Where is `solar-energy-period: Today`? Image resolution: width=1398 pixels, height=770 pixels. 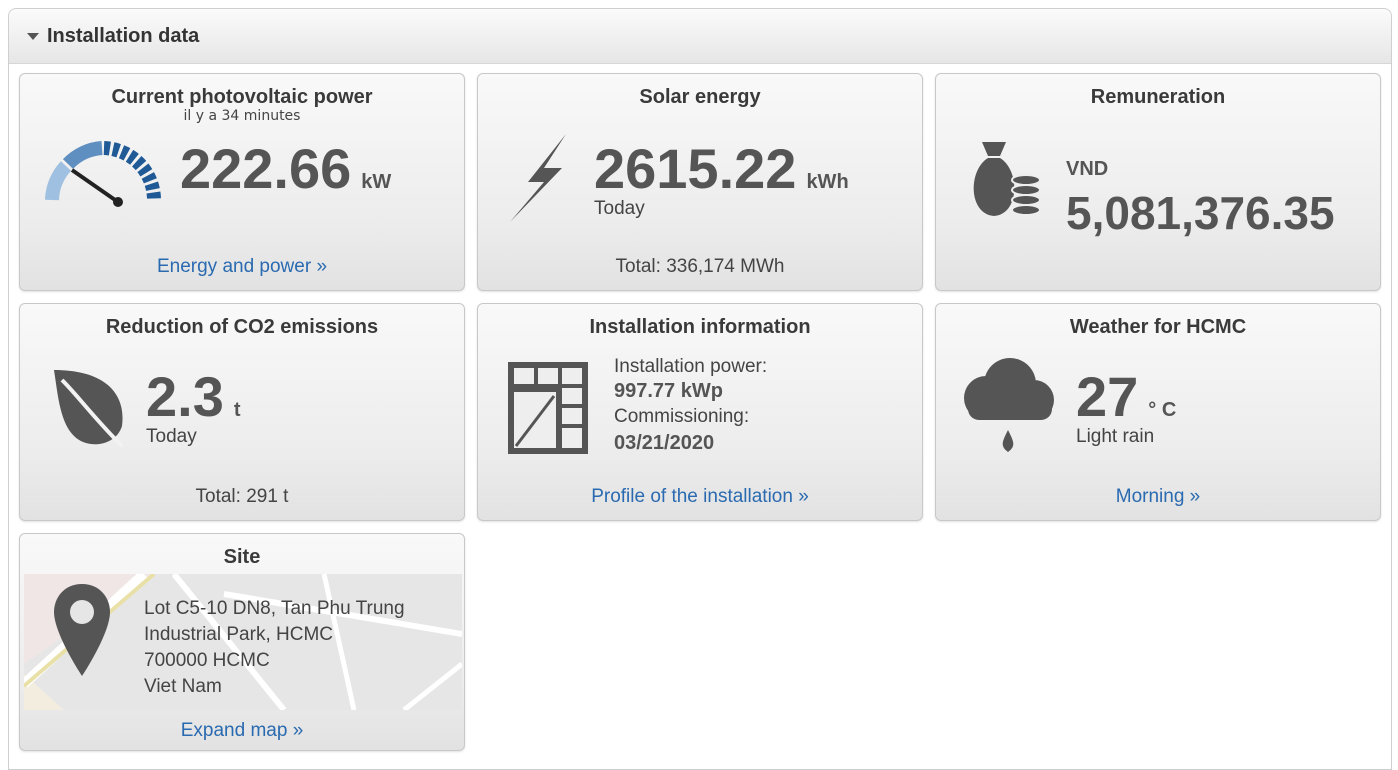
solar-energy-period: Today is located at coordinates (619, 208).